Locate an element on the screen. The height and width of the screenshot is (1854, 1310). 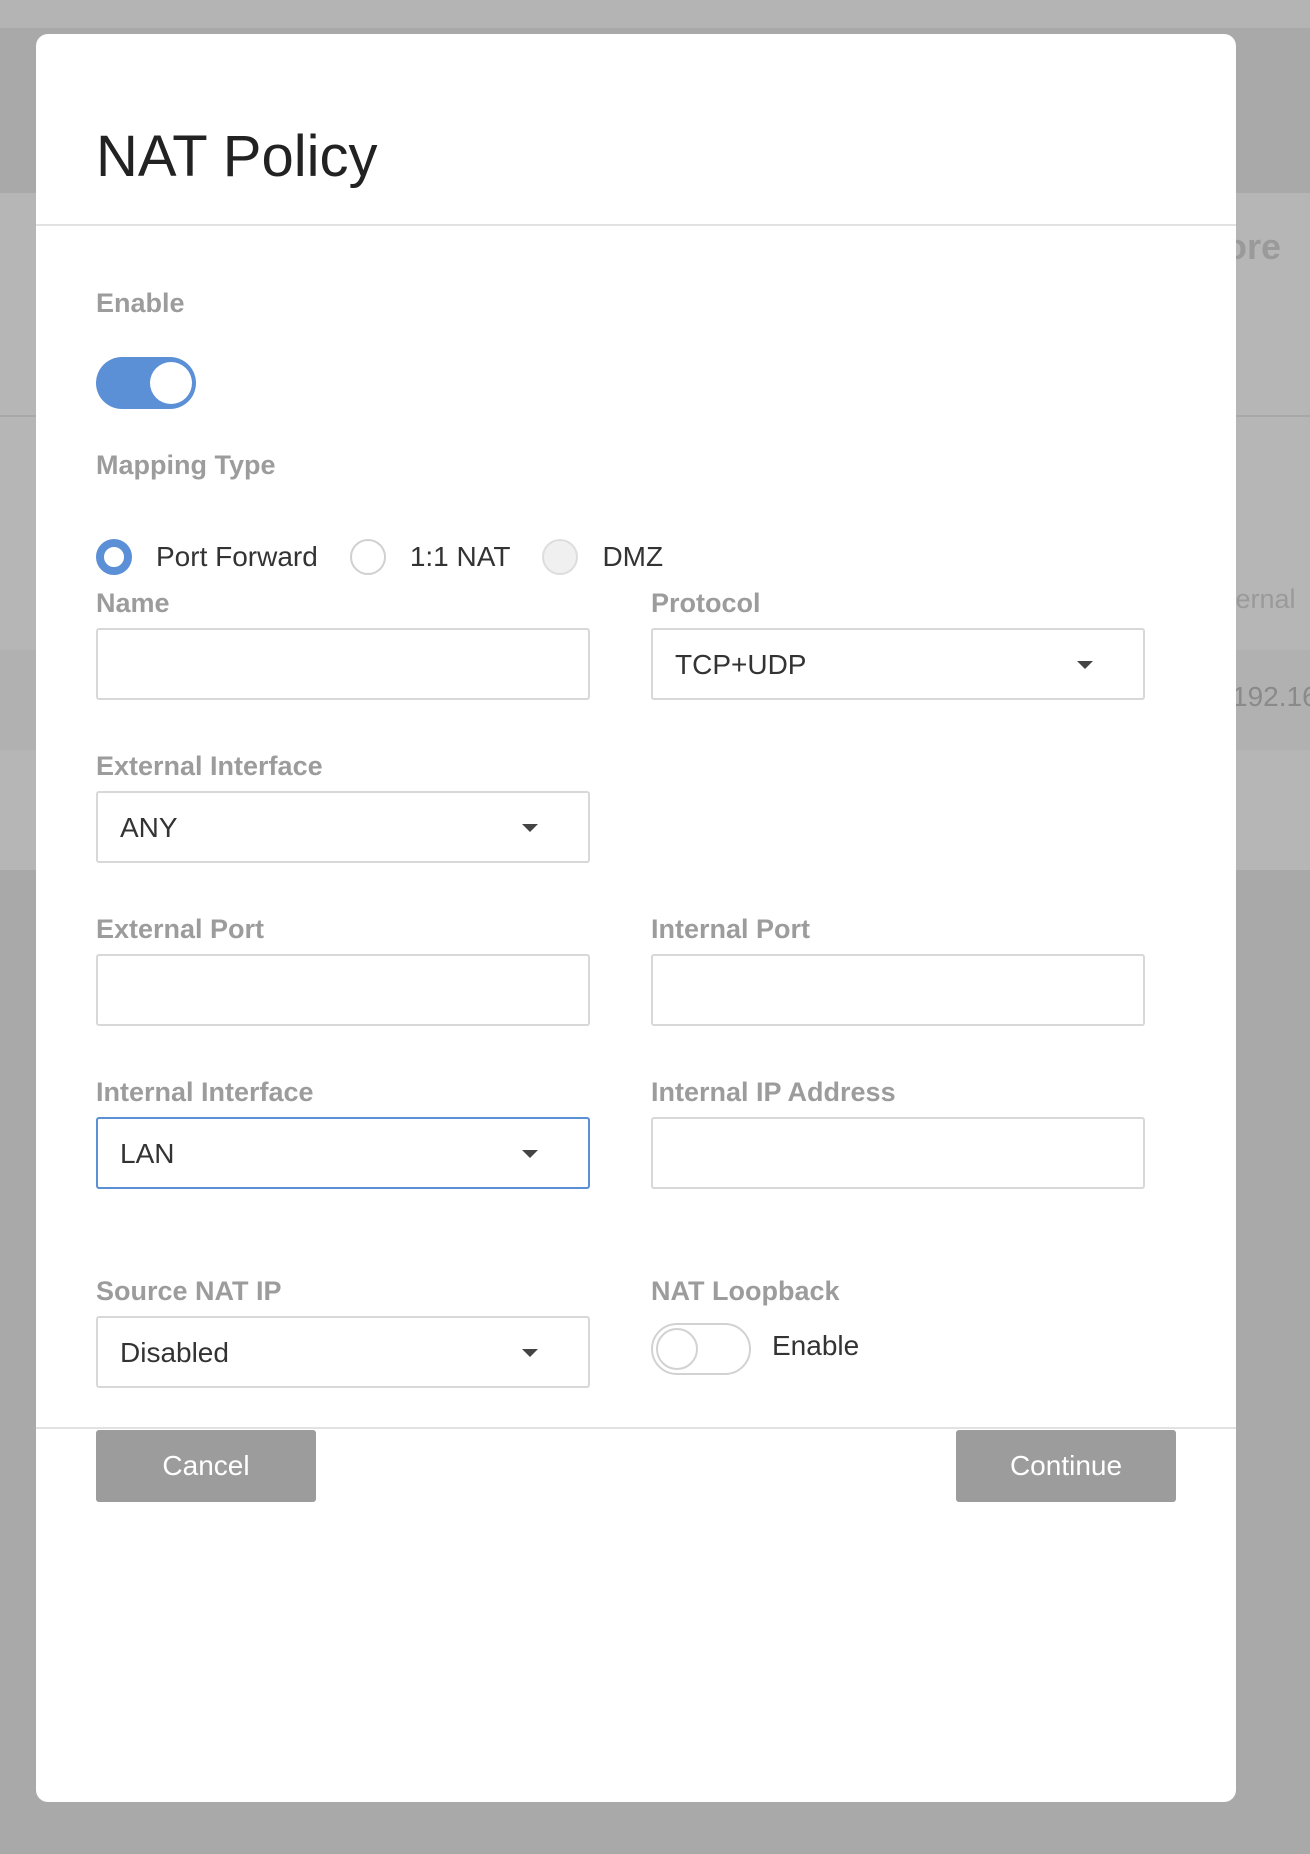
background-table-cell: 192.16 is located at coordinates (1271, 696).